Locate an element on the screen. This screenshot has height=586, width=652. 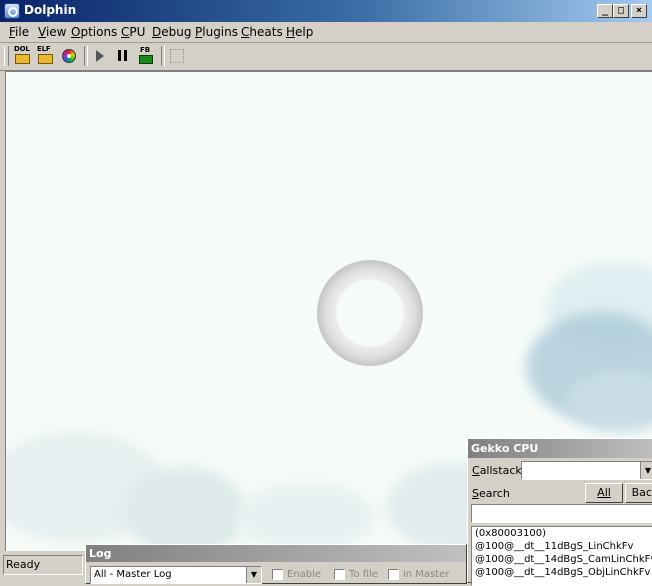
all-button-label: All is located at coordinates (604, 492).